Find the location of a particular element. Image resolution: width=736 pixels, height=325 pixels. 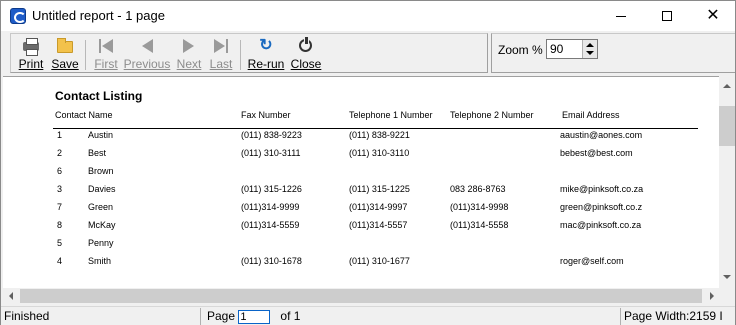

previous-page-icon is located at coordinates (147, 46).